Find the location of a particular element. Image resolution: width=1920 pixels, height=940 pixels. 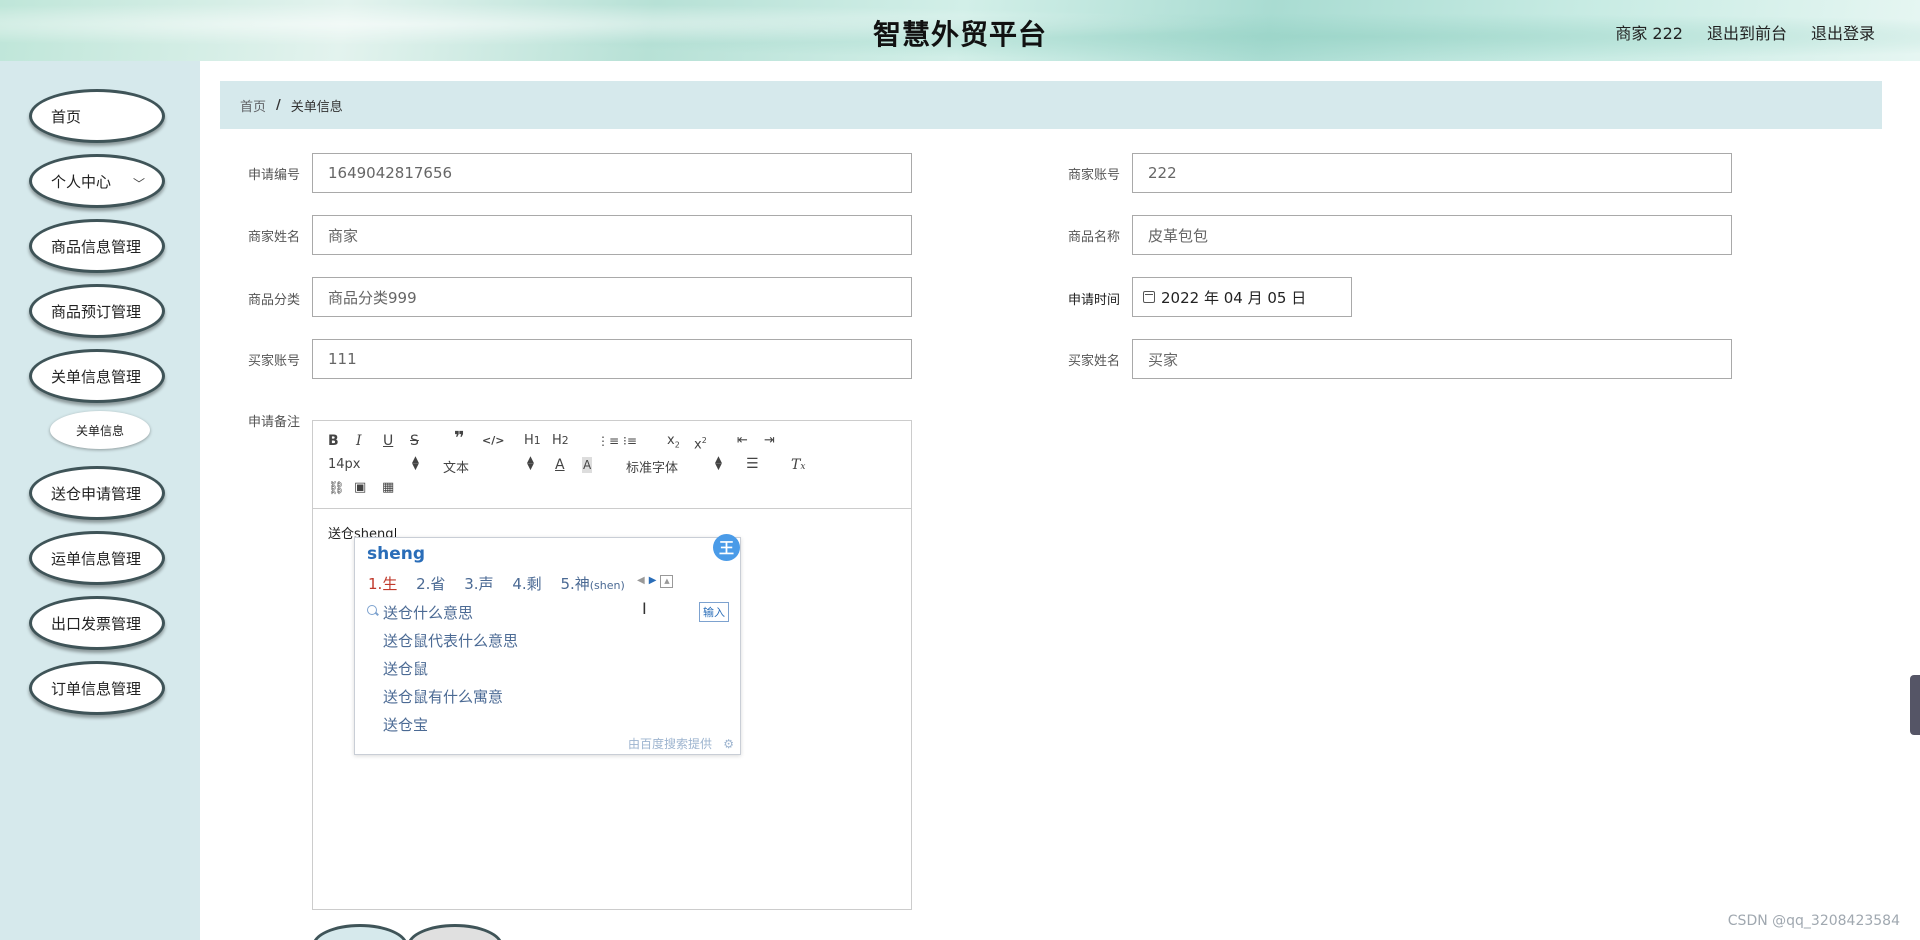

product-name-label: 商品名称 is located at coordinates (1093, 237).